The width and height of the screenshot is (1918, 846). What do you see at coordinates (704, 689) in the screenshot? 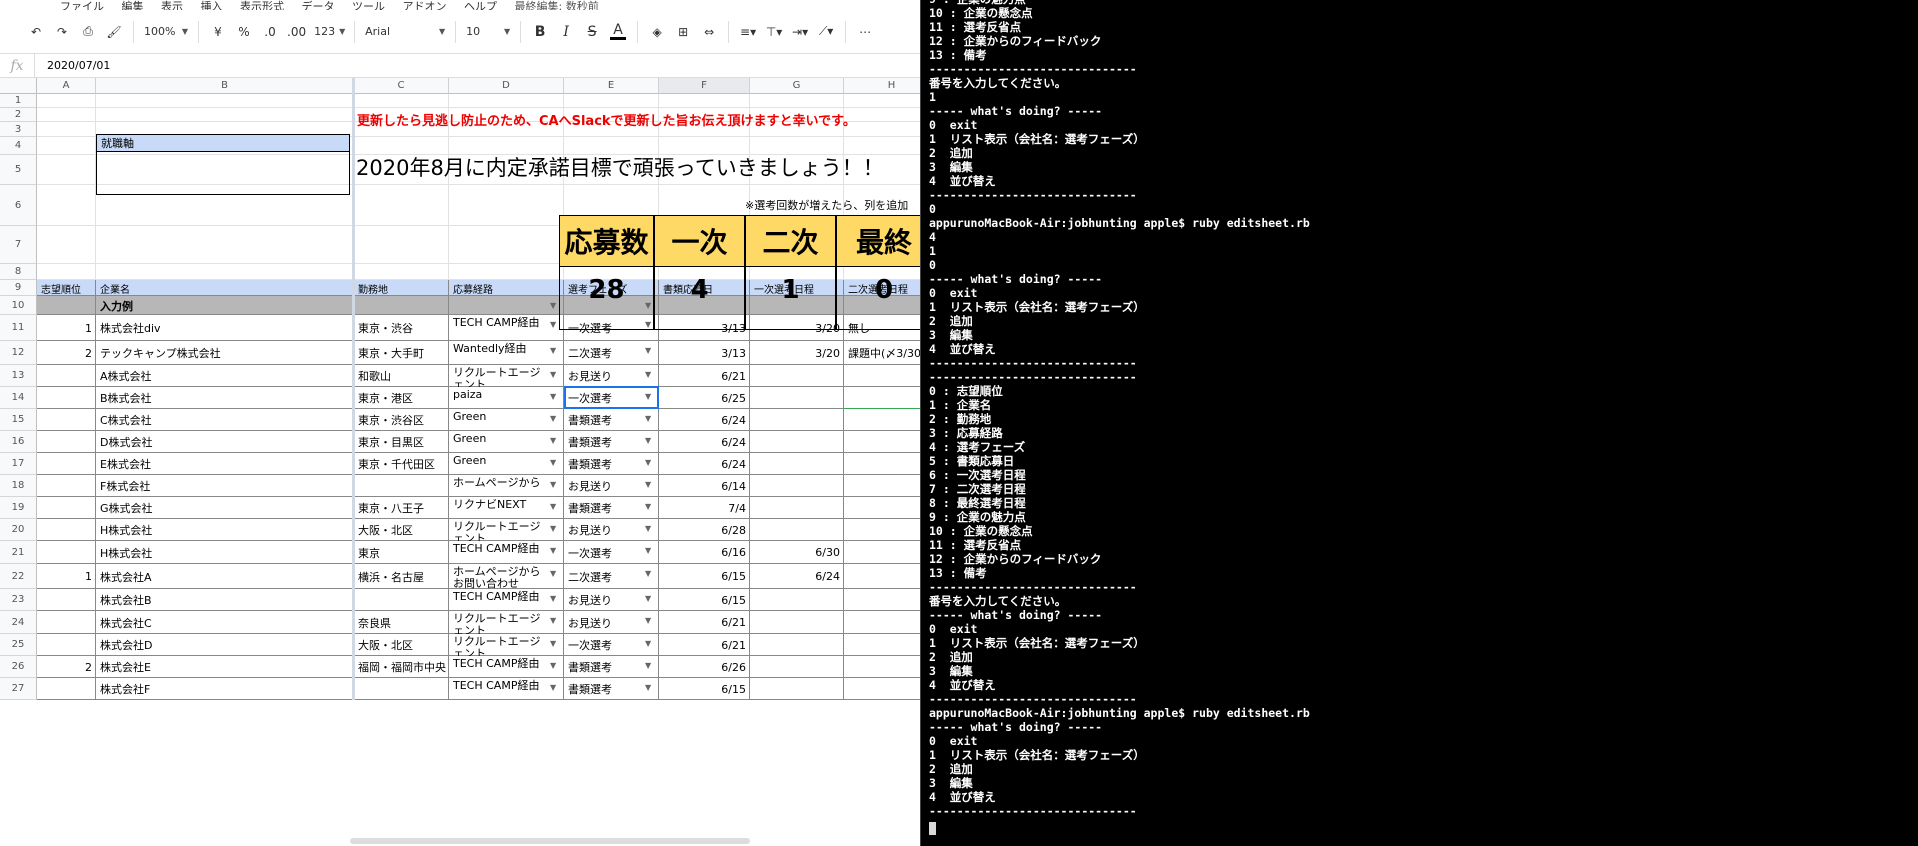
I see `cell-applied-row27: 6/15` at bounding box center [704, 689].